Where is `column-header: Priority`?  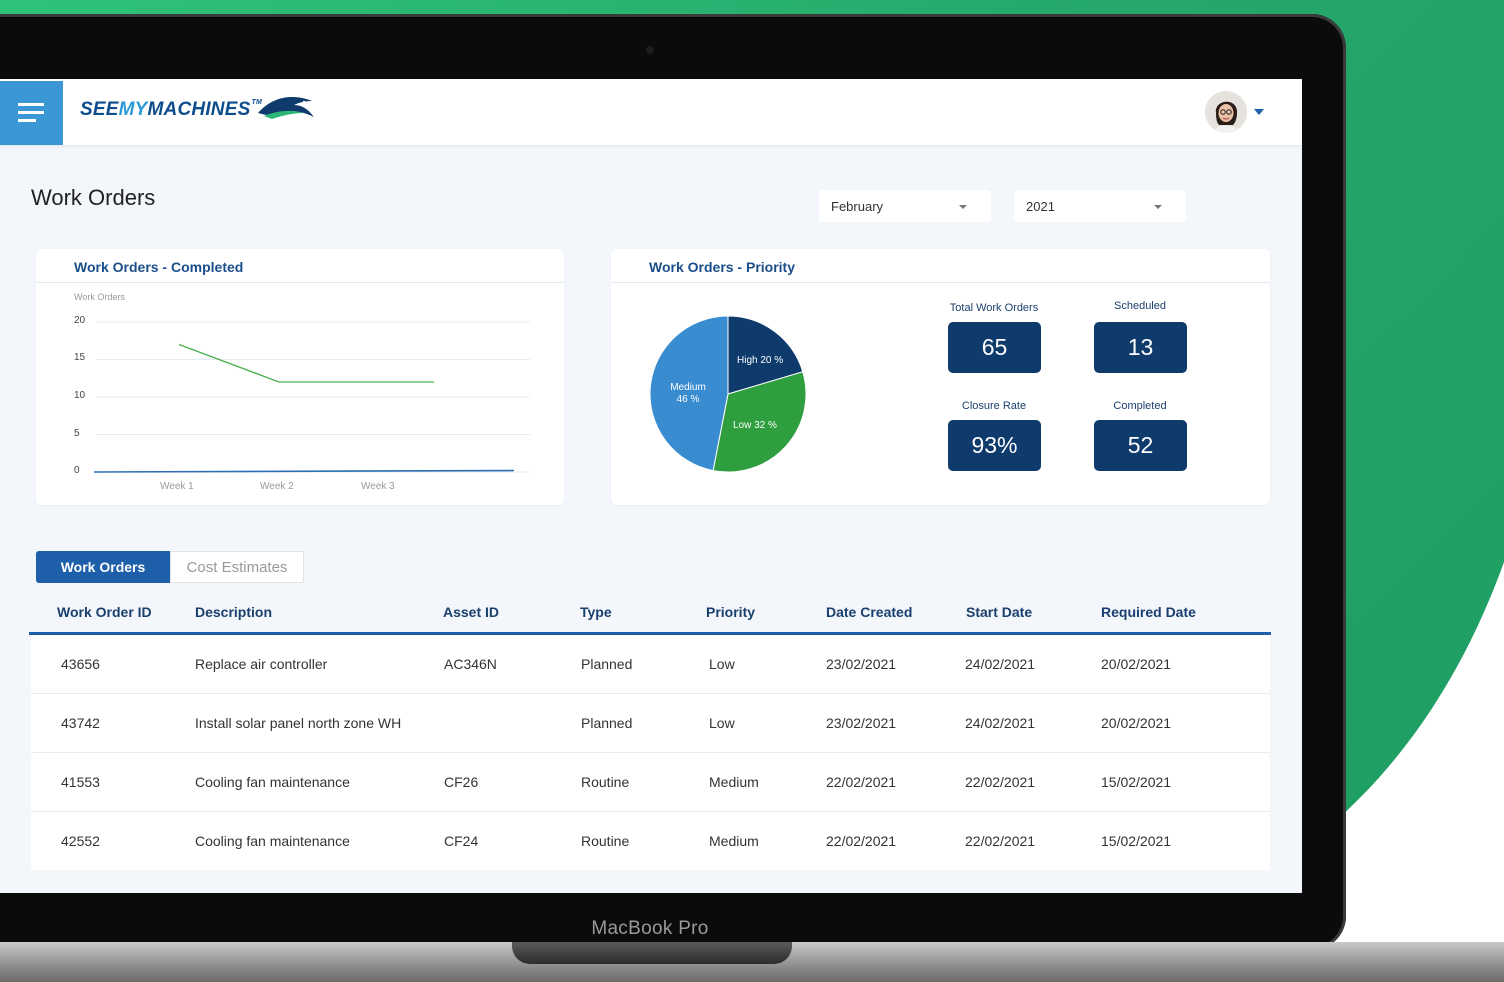 column-header: Priority is located at coordinates (730, 612).